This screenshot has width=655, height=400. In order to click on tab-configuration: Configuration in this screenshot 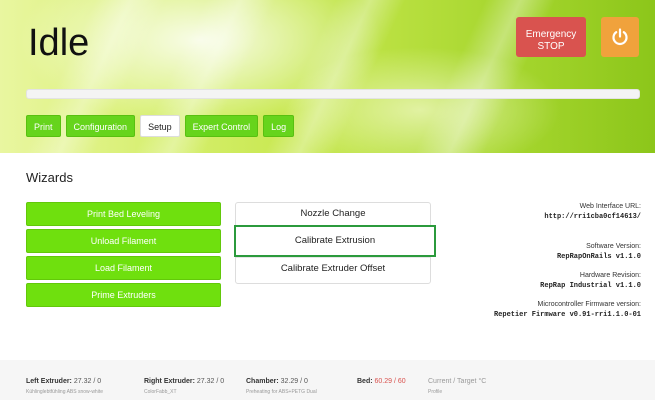, I will do `click(100, 126)`.